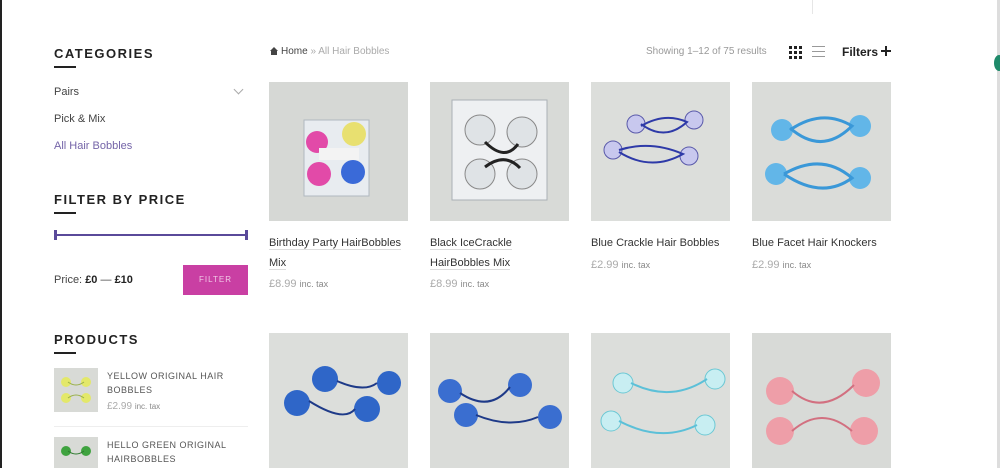  Describe the element at coordinates (93, 280) in the screenshot. I see `price-range-label: Price: £0 — £10` at that location.